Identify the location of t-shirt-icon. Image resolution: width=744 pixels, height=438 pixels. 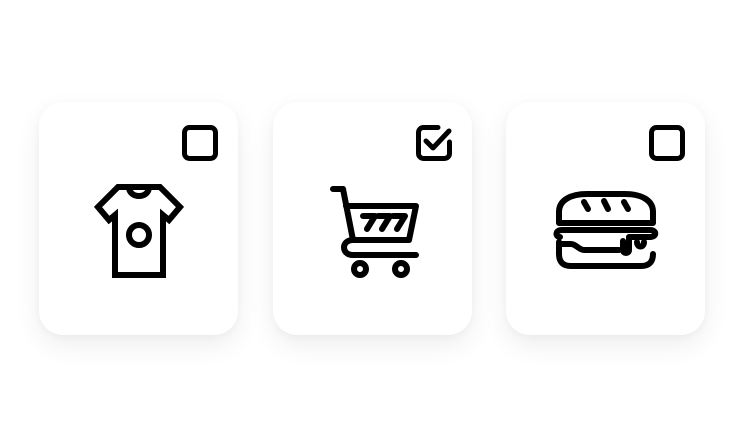
(139, 232).